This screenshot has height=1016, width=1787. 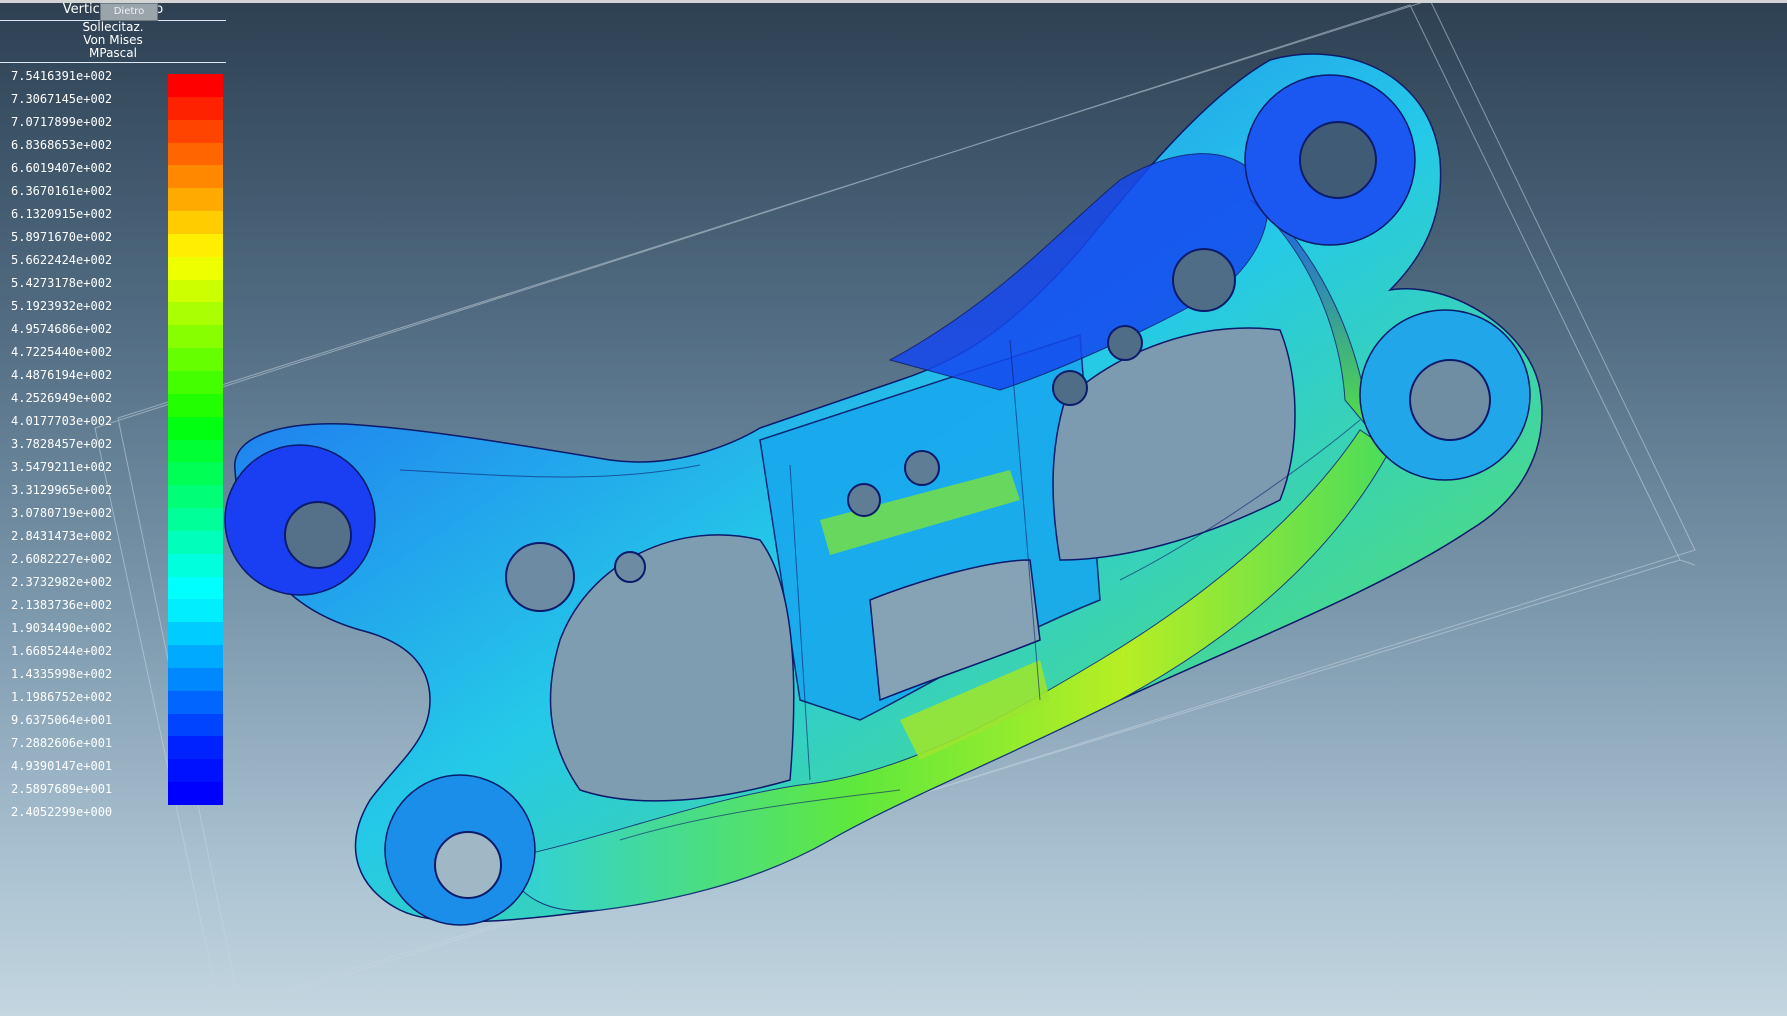 I want to click on legend-value: 1.6685244e+002, so click(x=62, y=651).